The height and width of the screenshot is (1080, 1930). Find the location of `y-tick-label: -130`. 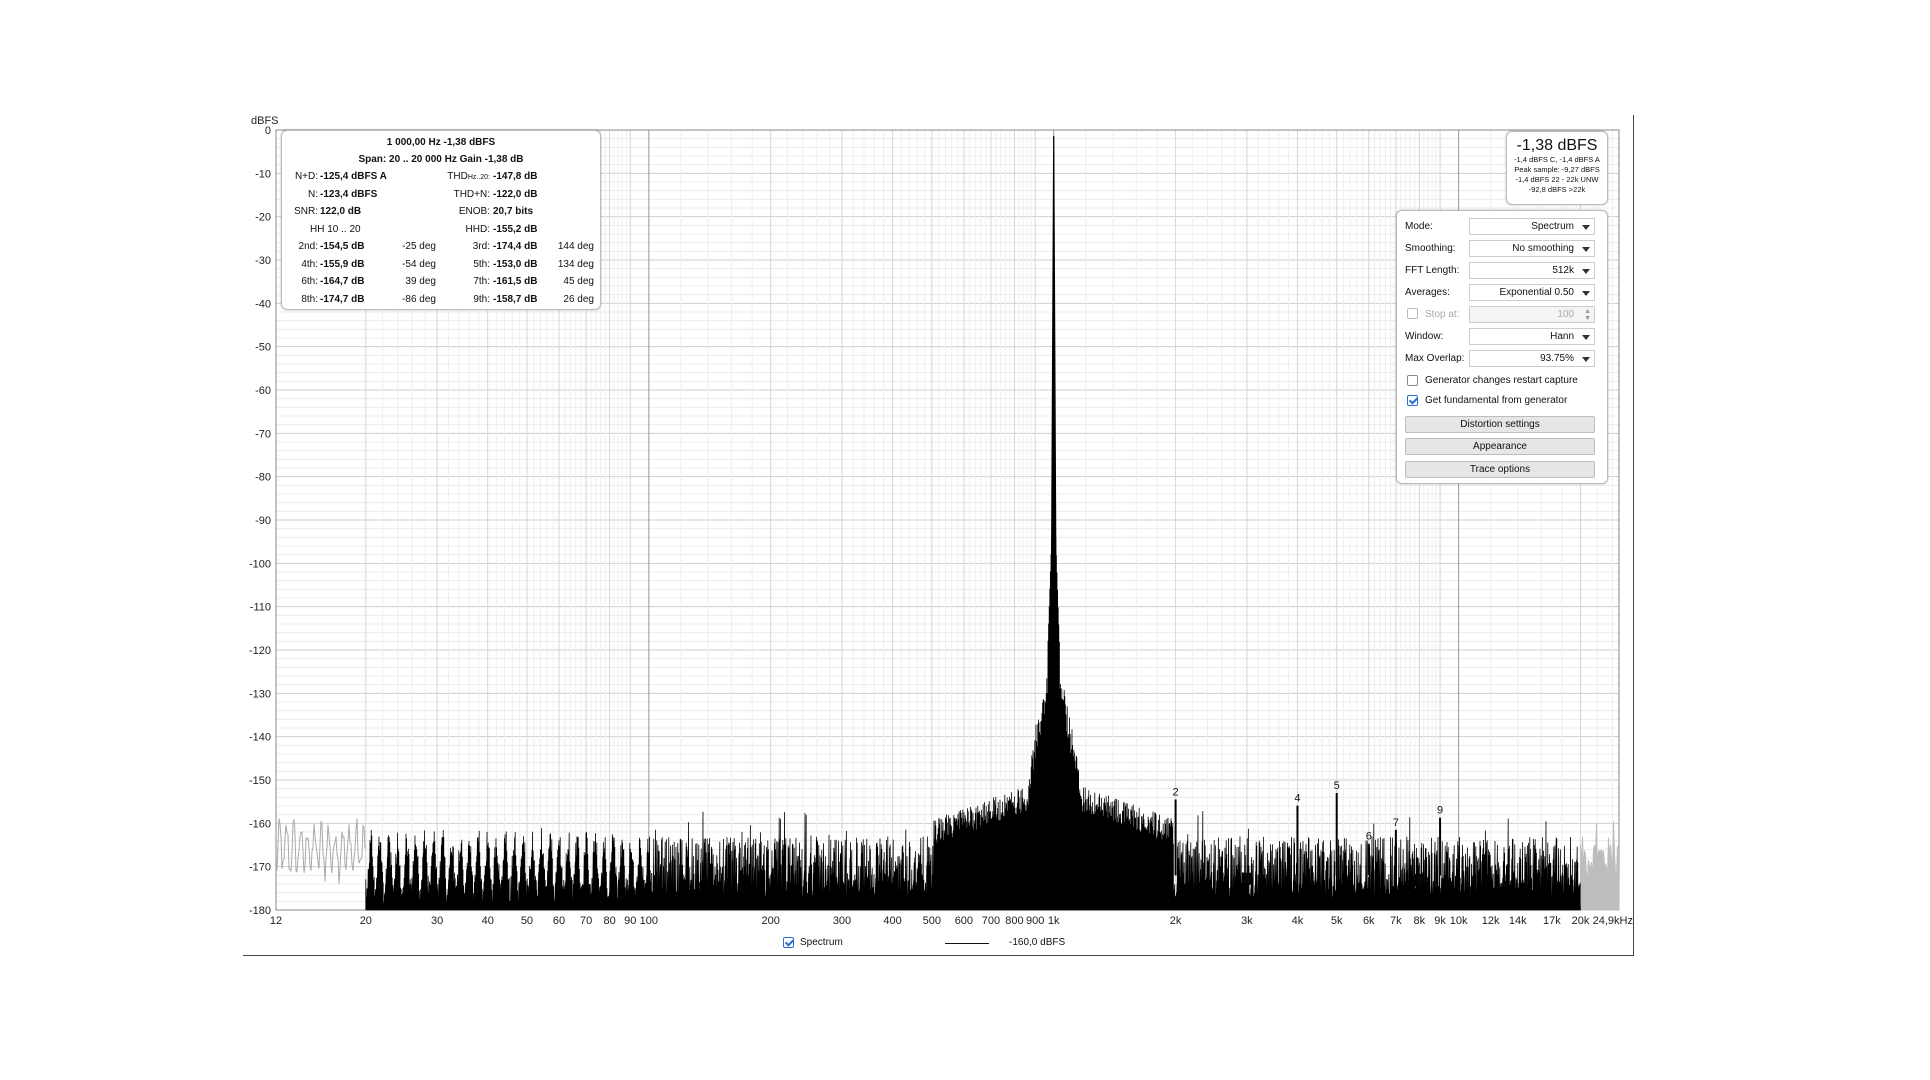

y-tick-label: -130 is located at coordinates (260, 694).